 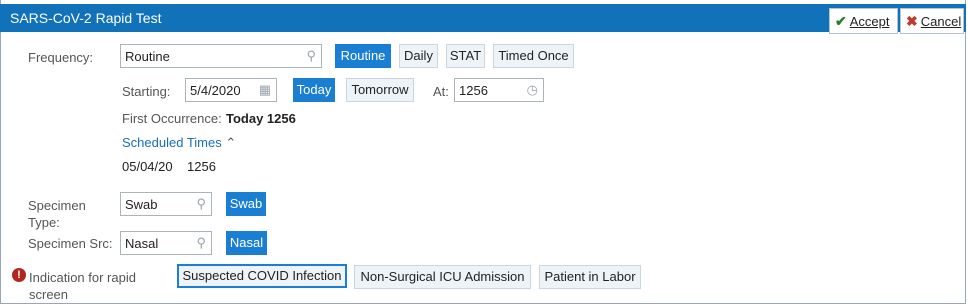 What do you see at coordinates (82, 277) in the screenshot?
I see `indication-label-line1: Indication for rapid` at bounding box center [82, 277].